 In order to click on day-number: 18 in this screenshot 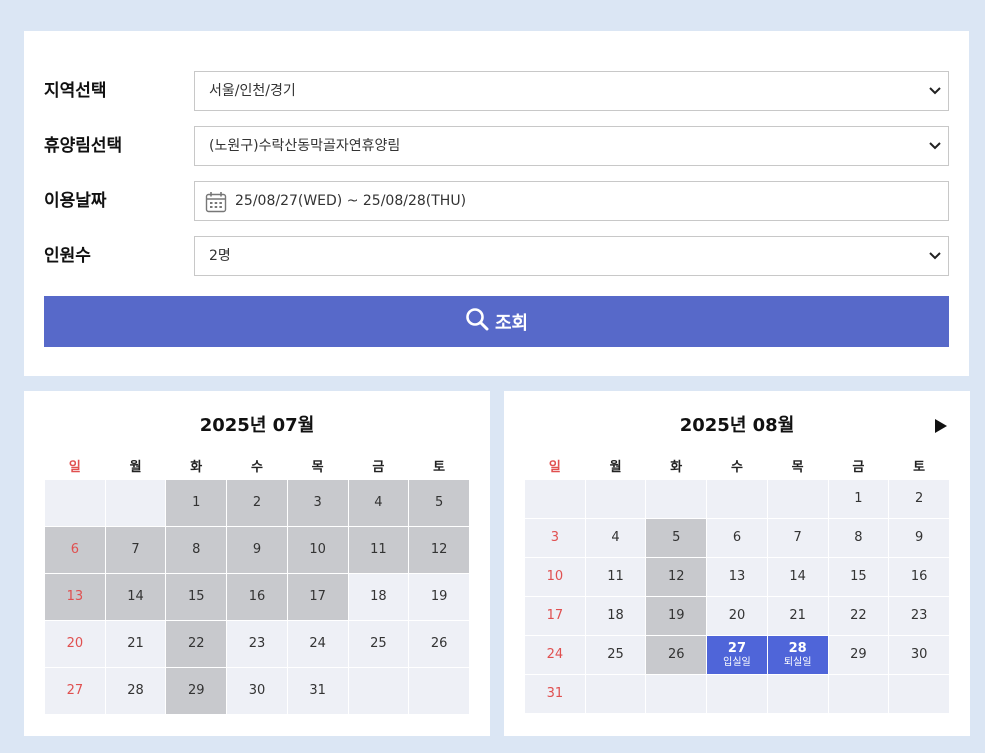, I will do `click(615, 615)`.